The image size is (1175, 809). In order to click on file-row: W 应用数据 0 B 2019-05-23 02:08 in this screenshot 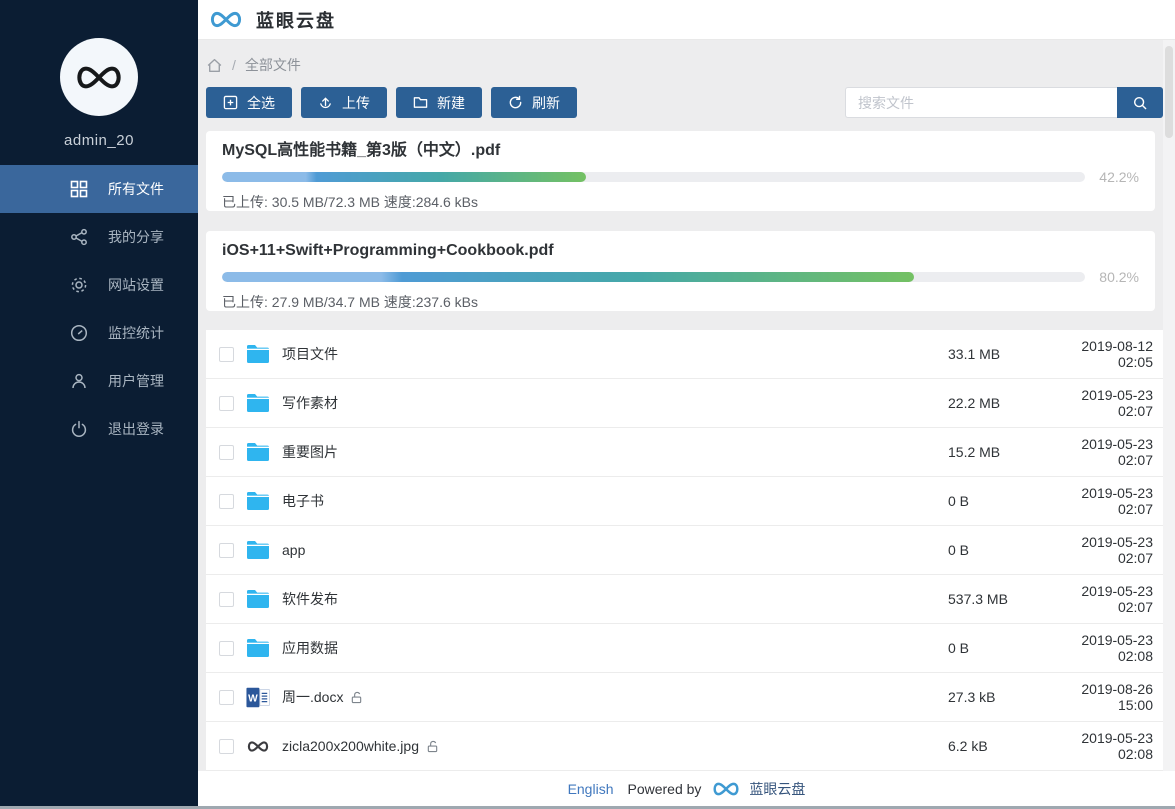, I will do `click(684, 648)`.